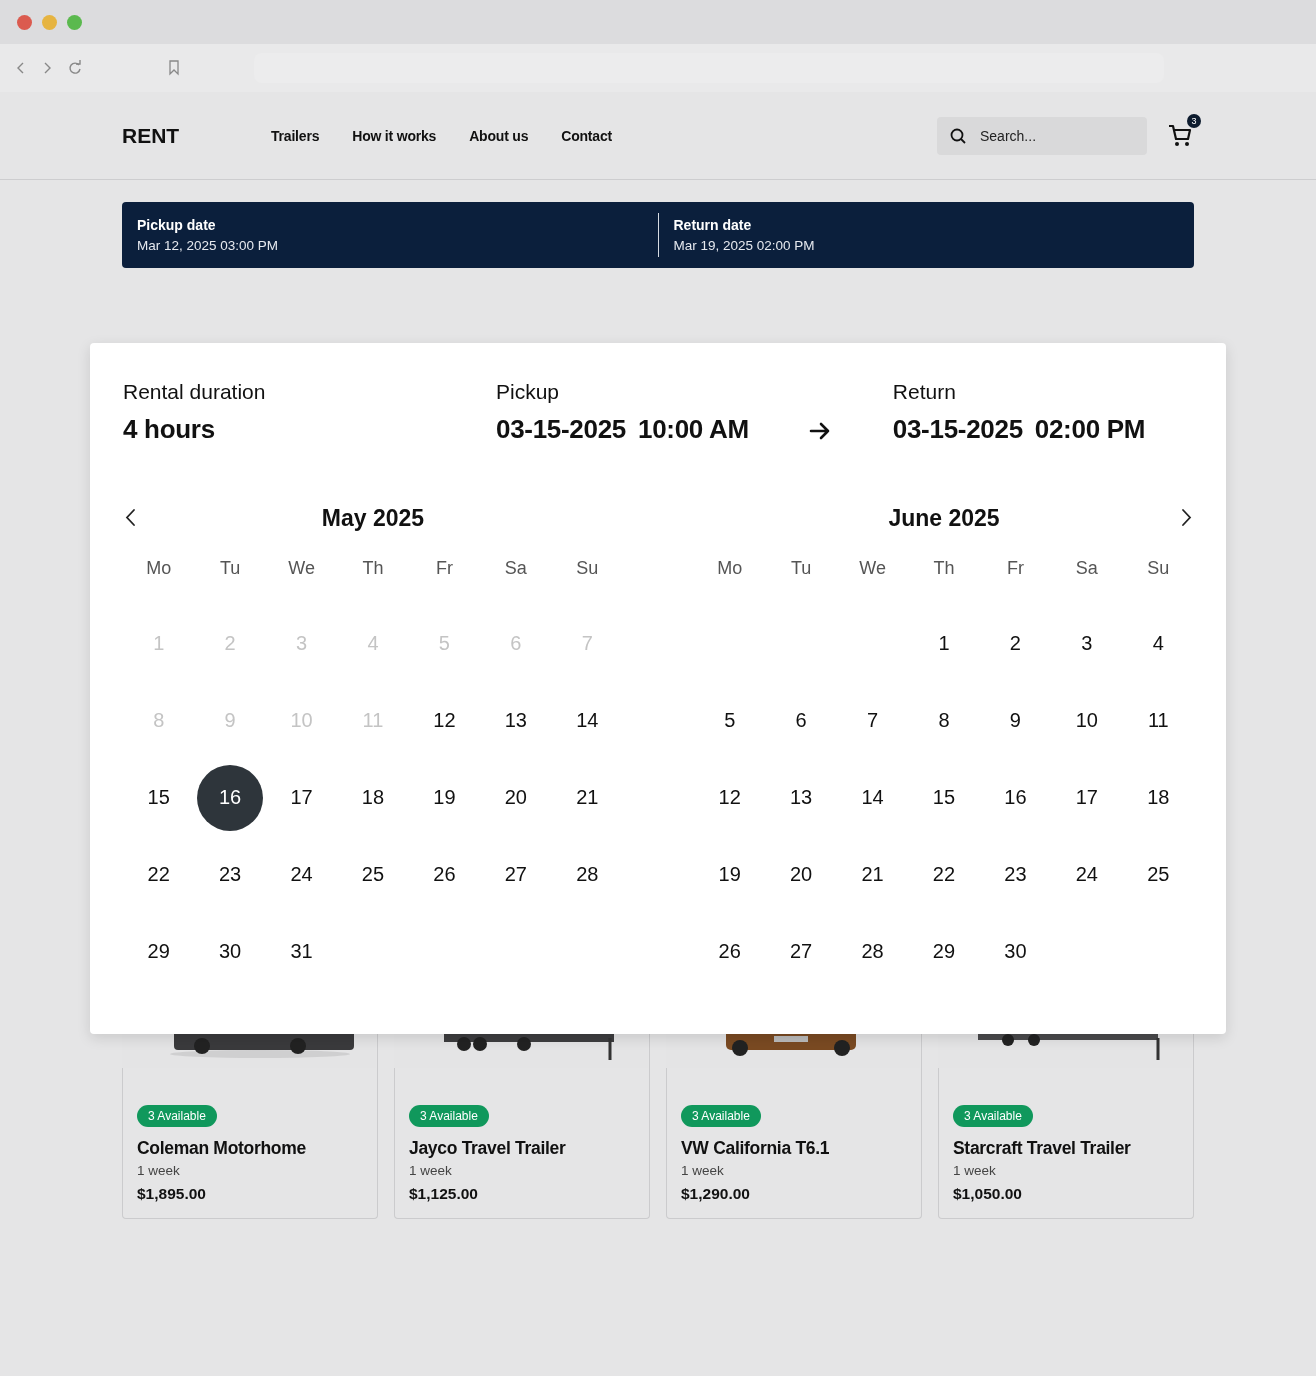  I want to click on bookmark-icon, so click(174, 68).